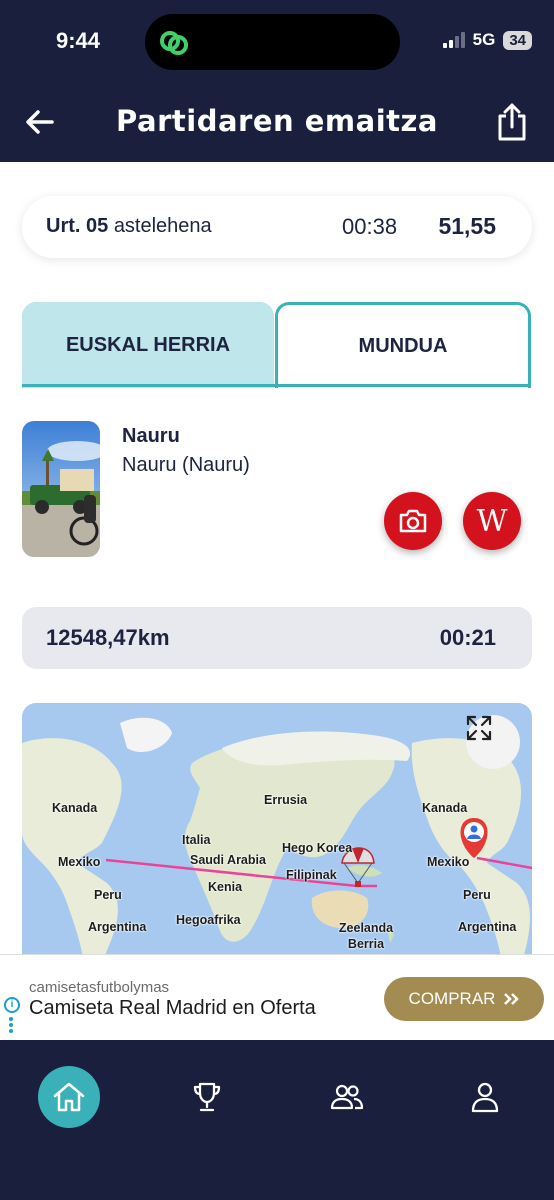 Image resolution: width=554 pixels, height=1200 pixels. I want to click on ad-cta-button: COMPRAR, so click(464, 999).